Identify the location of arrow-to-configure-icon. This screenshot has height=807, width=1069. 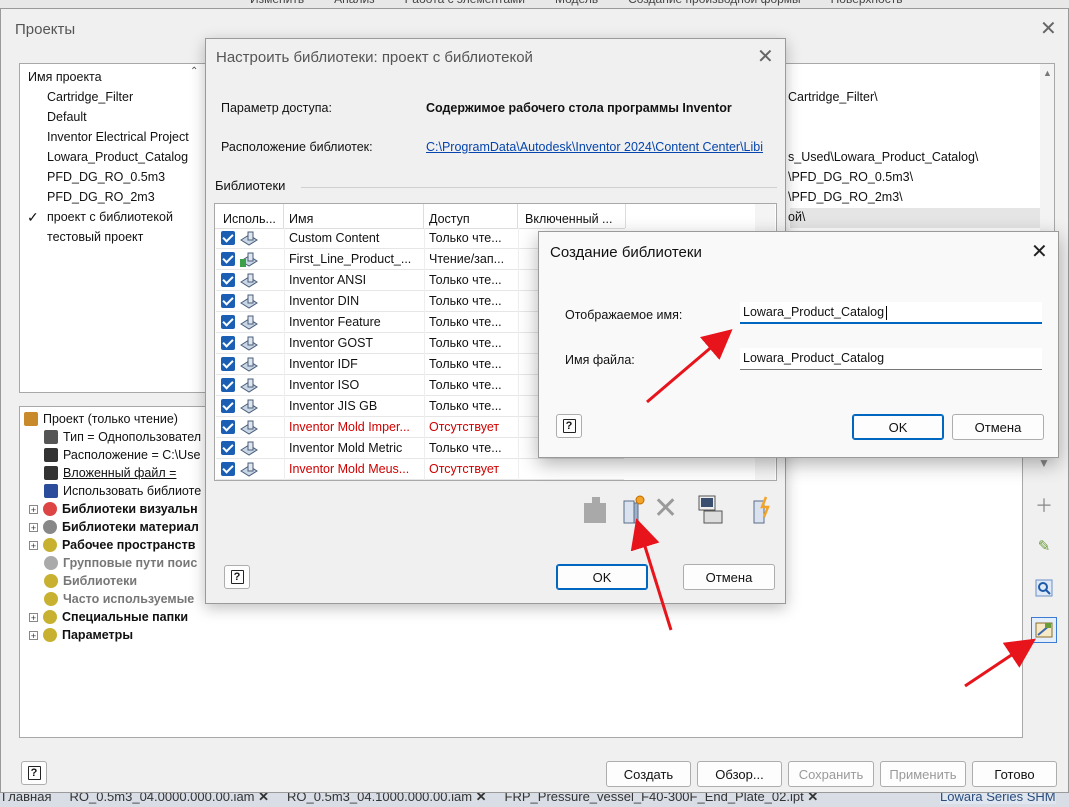
(1000, 663).